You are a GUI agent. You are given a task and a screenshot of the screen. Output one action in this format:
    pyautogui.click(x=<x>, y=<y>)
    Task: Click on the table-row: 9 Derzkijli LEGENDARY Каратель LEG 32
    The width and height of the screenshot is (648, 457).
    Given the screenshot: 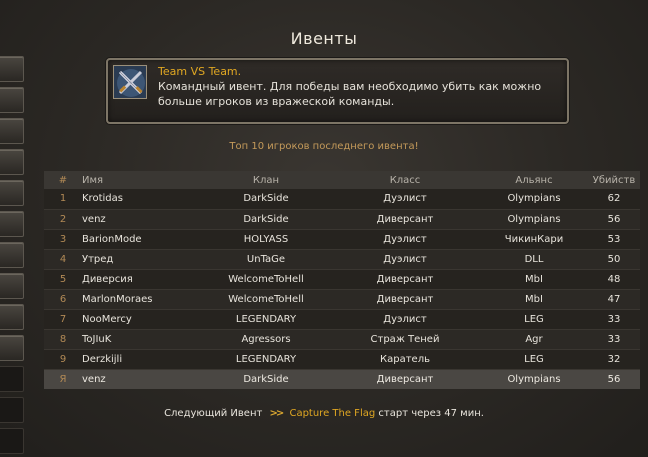 What is the action you would take?
    pyautogui.click(x=342, y=359)
    